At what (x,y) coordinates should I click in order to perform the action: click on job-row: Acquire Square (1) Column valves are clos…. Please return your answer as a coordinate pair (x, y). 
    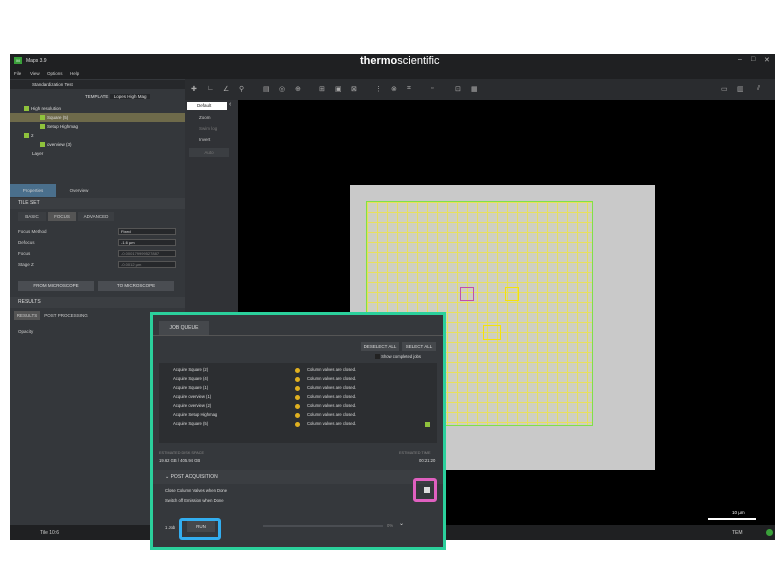
    Looking at the image, I should click on (298, 388).